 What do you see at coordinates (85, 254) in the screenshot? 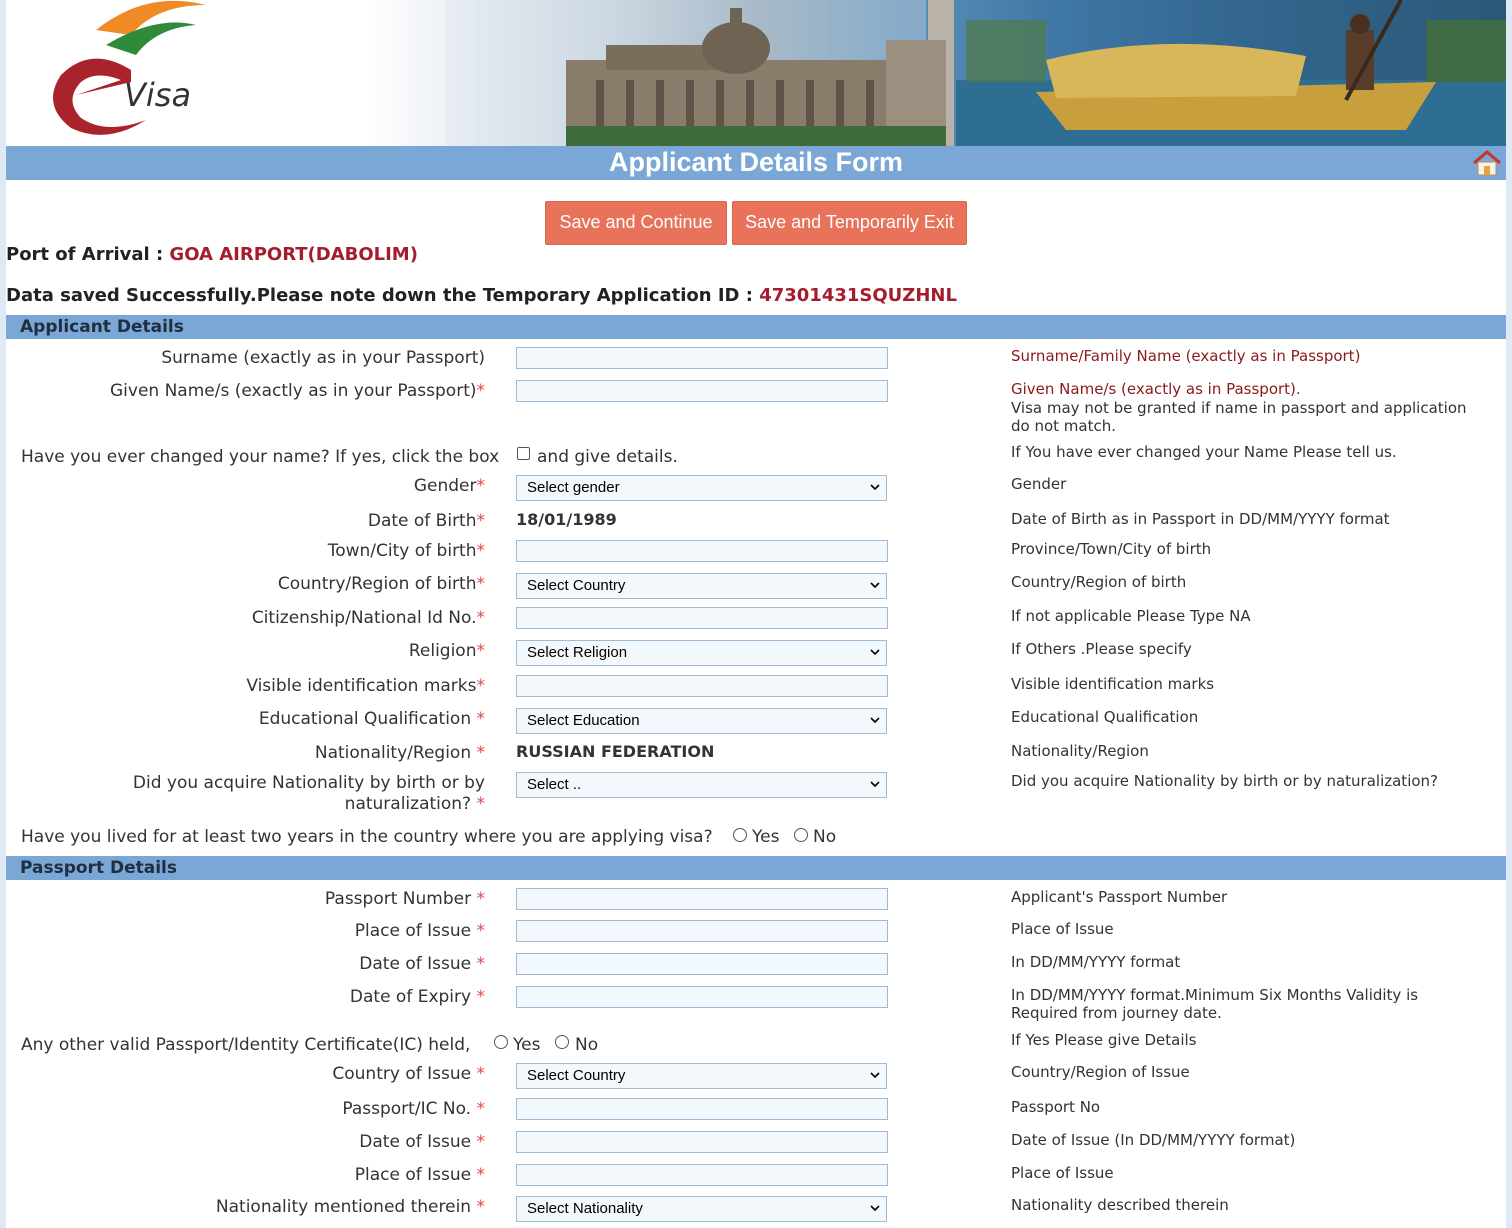
I see `port-of-arrival-label: Port of Arrival :` at bounding box center [85, 254].